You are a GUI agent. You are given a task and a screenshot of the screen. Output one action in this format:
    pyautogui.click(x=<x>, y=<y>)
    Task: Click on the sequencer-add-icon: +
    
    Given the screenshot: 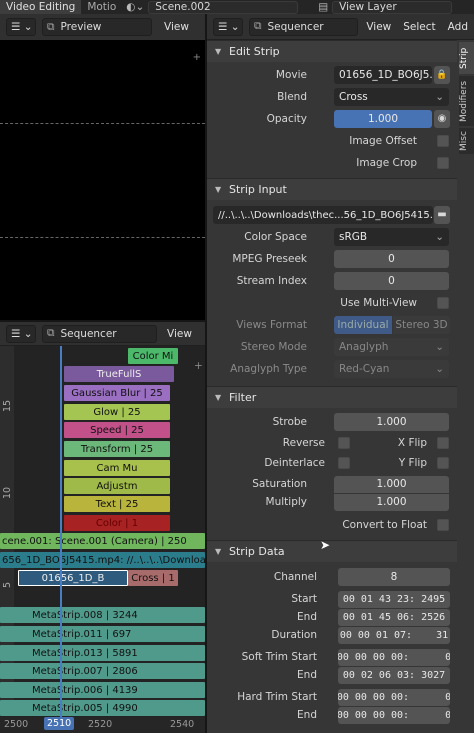 What is the action you would take?
    pyautogui.click(x=198, y=366)
    